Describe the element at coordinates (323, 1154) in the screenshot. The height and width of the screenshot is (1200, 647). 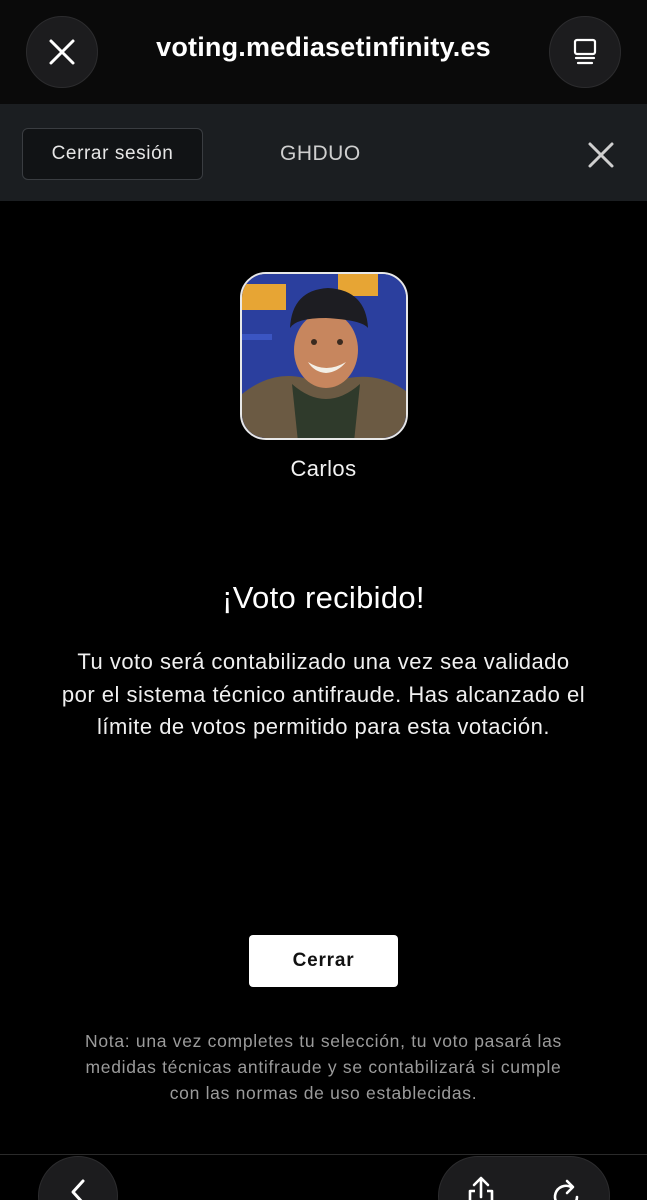
I see `toolbar-divider` at that location.